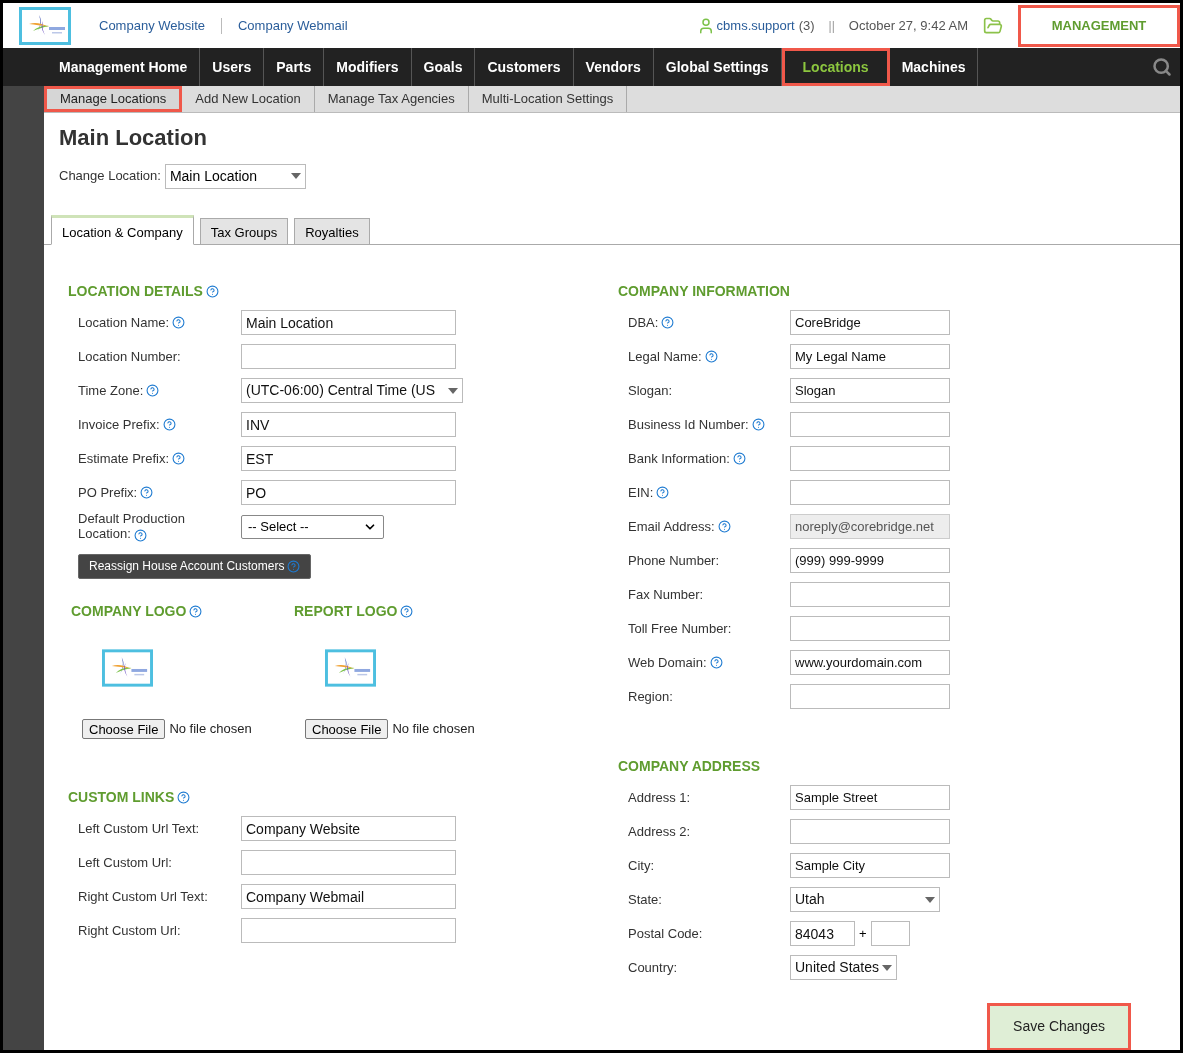 This screenshot has width=1183, height=1053. Describe the element at coordinates (665, 933) in the screenshot. I see `field-label: Postal Code:` at that location.